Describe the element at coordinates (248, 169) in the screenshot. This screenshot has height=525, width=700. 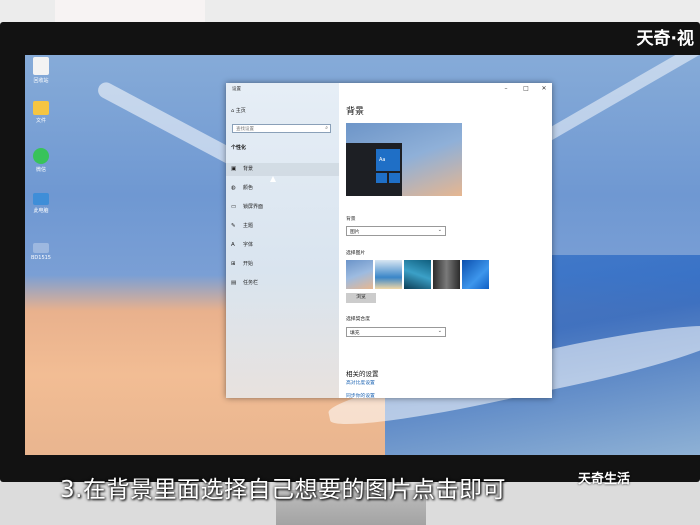
I see `nav-item-label: 背景` at that location.